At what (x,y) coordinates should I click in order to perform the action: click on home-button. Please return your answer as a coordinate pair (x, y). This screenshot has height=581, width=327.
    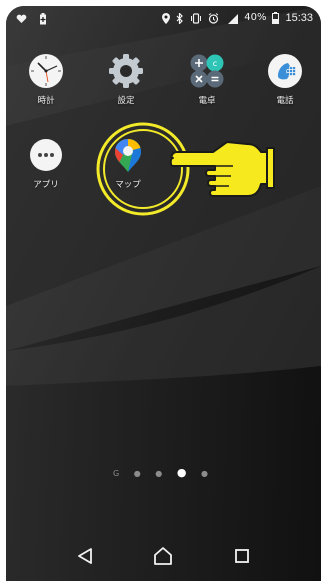
    Looking at the image, I should click on (163, 556).